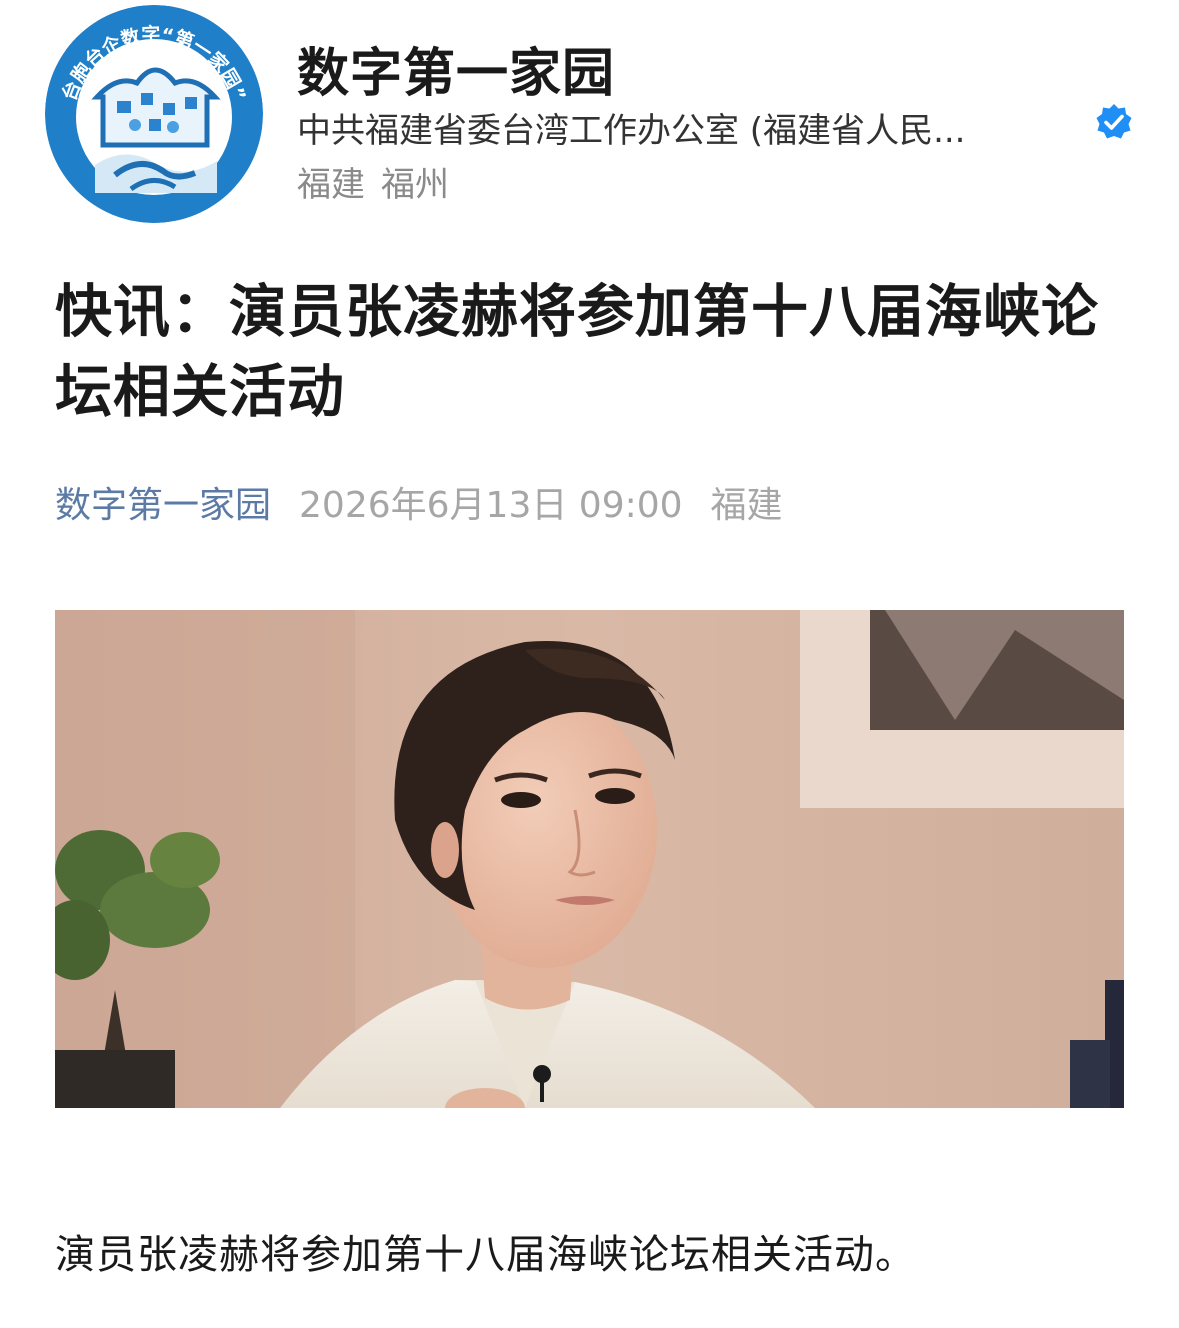 This screenshot has height=1328, width=1179. I want to click on article-meta: 数字第一家园 2026年6月13日 09:00 福建, so click(419, 502).